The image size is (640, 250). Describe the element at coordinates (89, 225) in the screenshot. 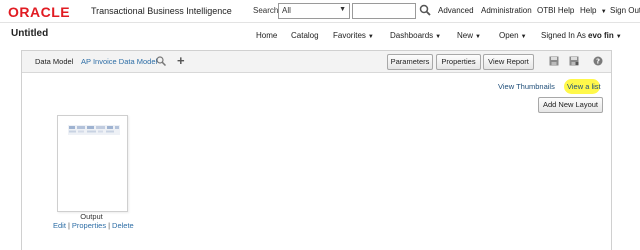

I see `layout-properties-link: Properties` at that location.